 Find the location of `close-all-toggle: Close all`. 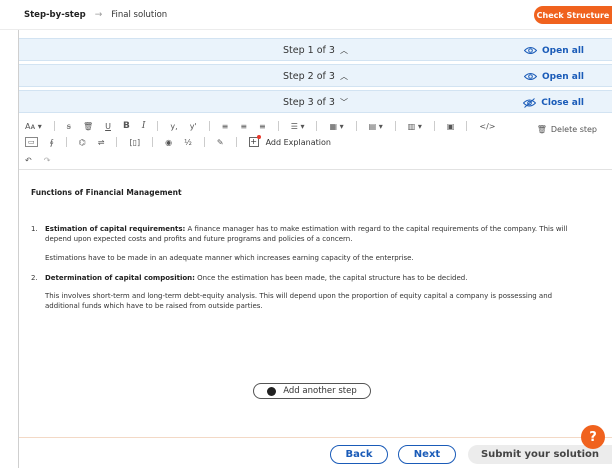

close-all-toggle: Close all is located at coordinates (553, 102).